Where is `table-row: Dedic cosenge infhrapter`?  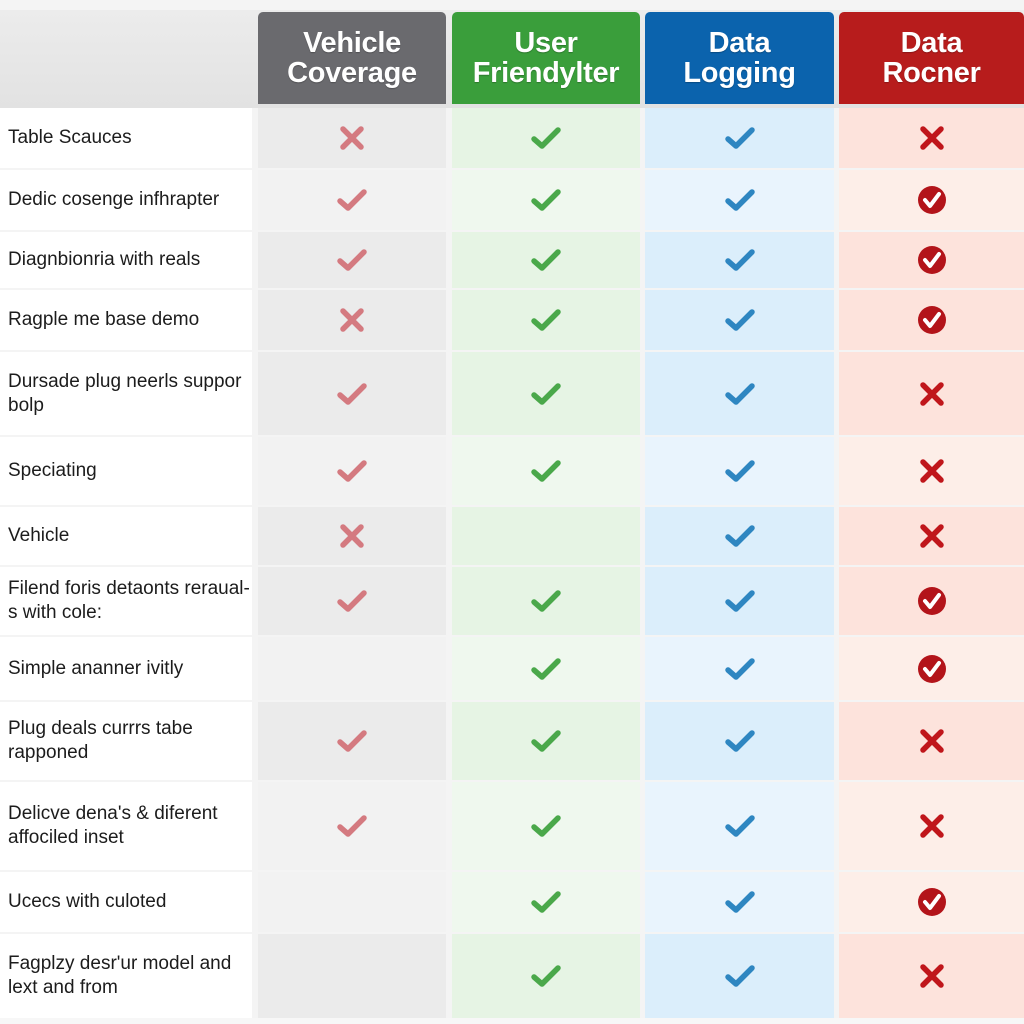 table-row: Dedic cosenge infhrapter is located at coordinates (512, 200).